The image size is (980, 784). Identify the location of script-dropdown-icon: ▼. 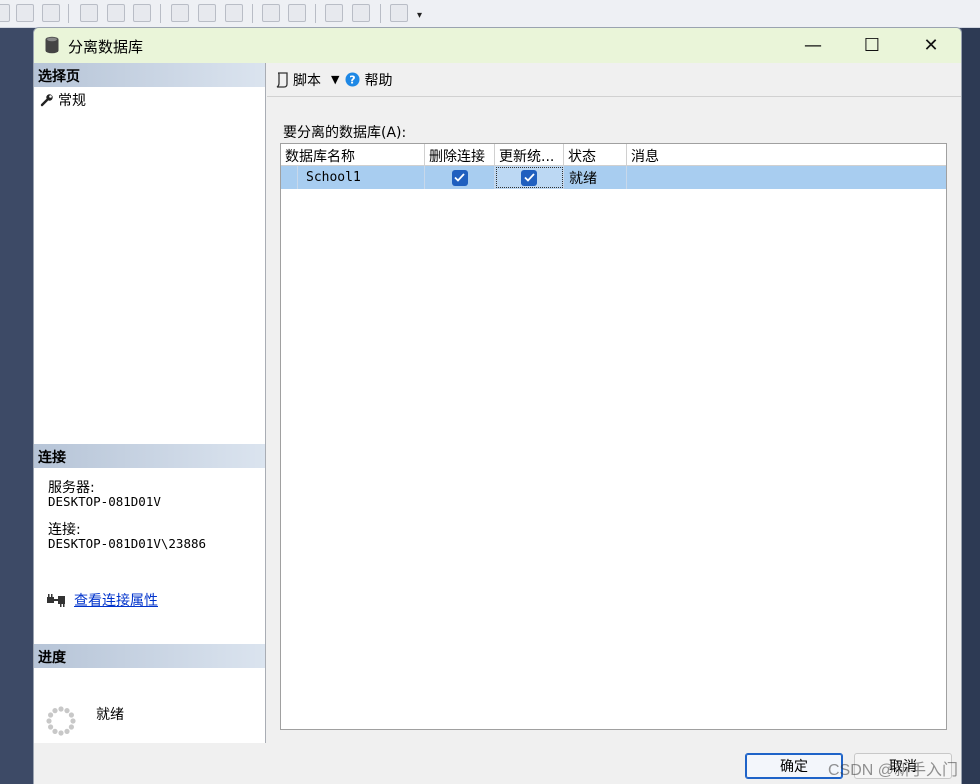
(335, 79).